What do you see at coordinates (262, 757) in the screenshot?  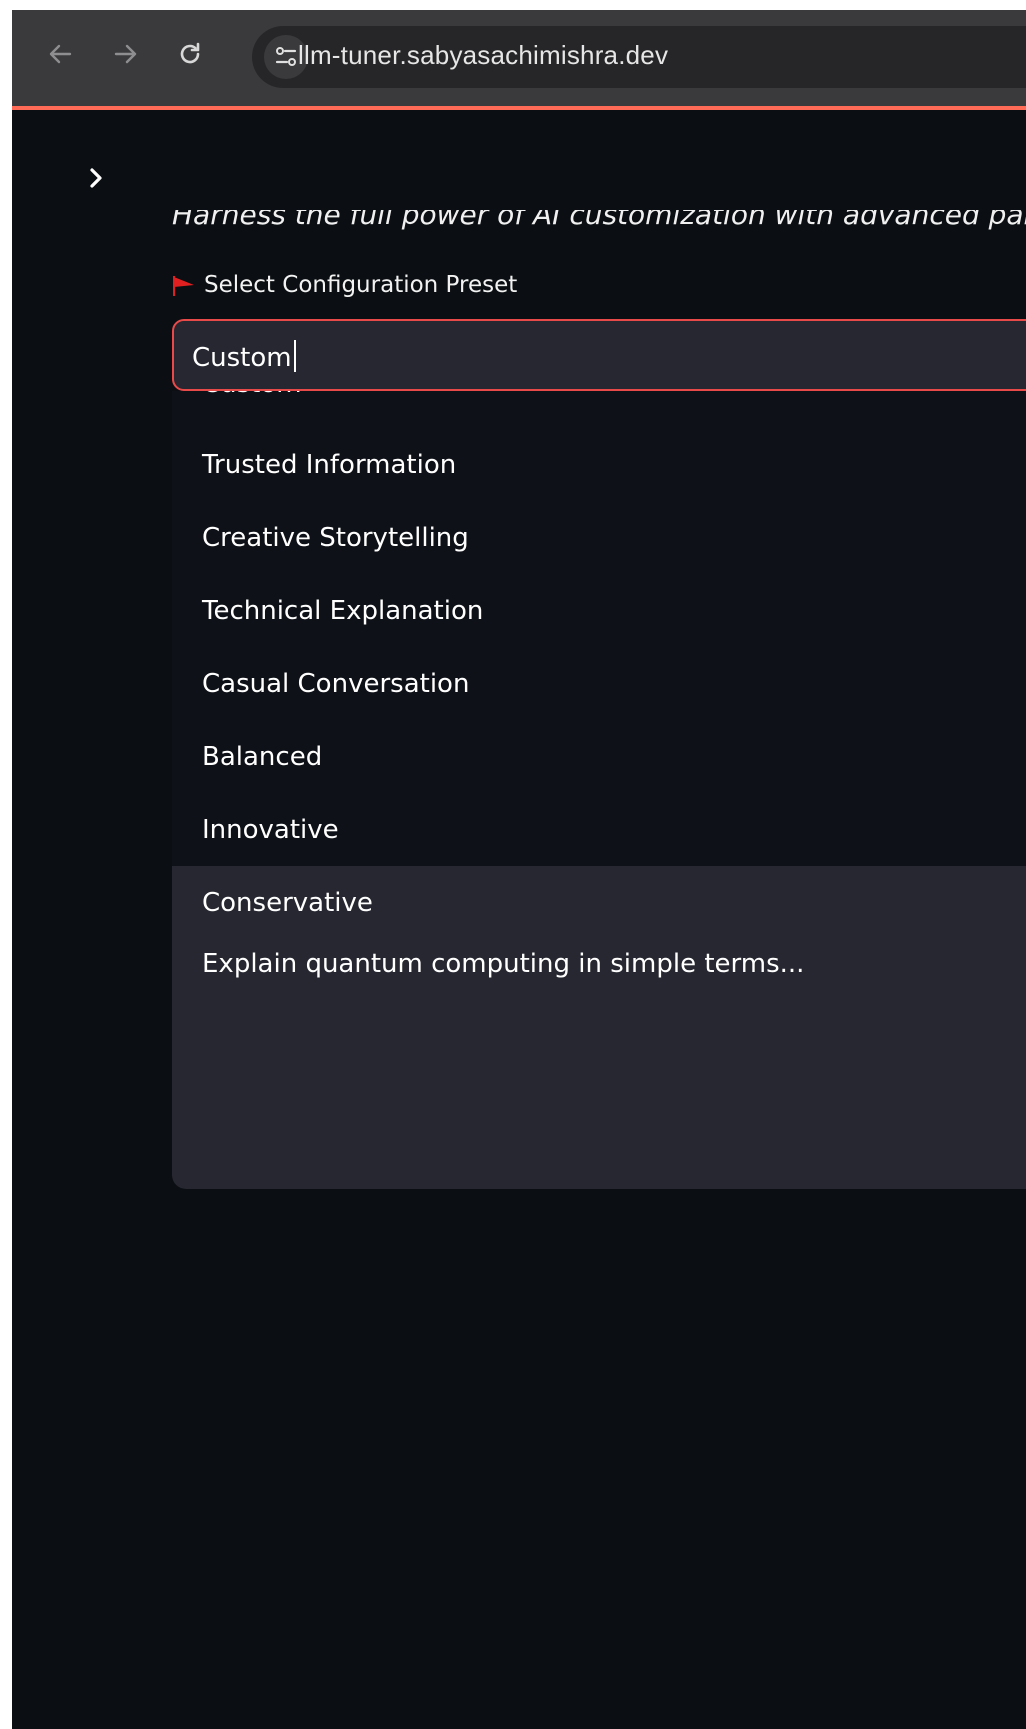 I see `dropdown-option-label: Balanced` at bounding box center [262, 757].